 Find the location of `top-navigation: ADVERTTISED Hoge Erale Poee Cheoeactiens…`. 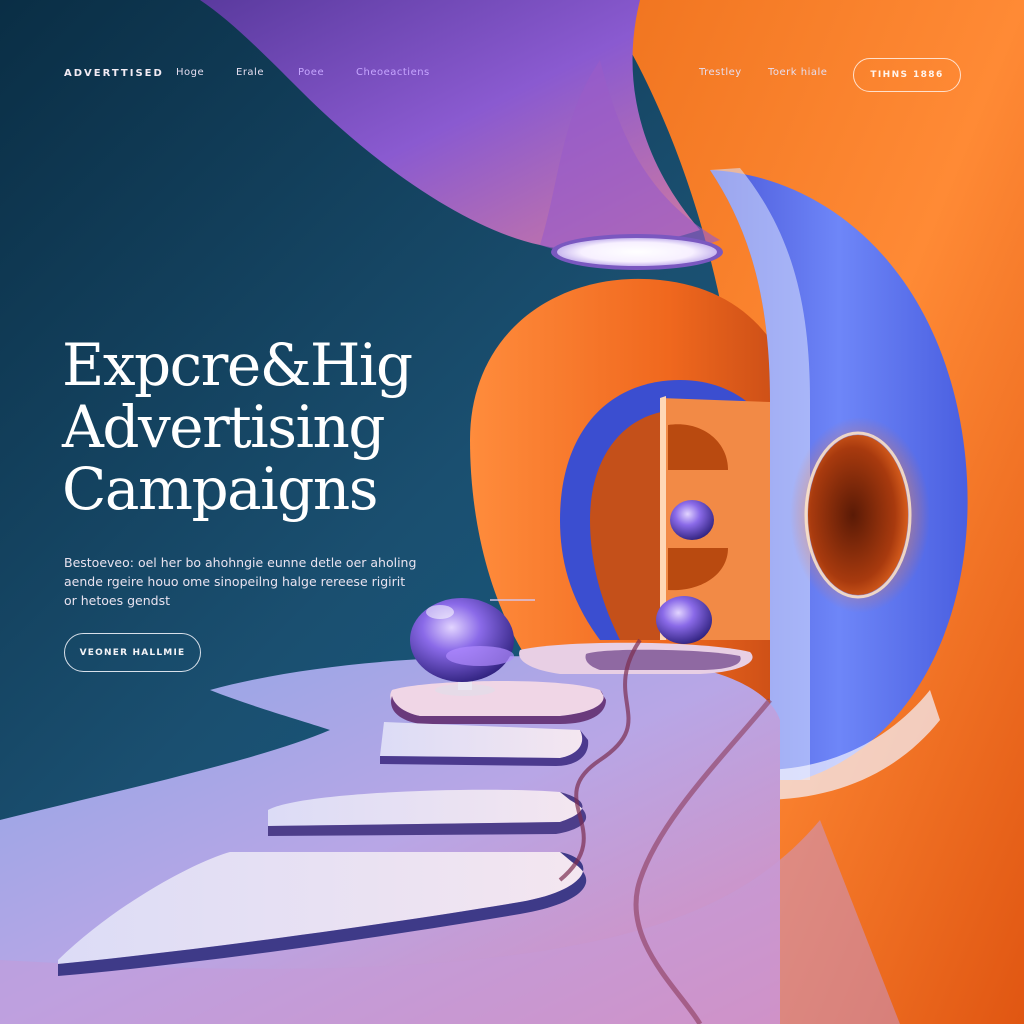

top-navigation: ADVERTTISED Hoge Erale Poee Cheoeactiens… is located at coordinates (512, 75).